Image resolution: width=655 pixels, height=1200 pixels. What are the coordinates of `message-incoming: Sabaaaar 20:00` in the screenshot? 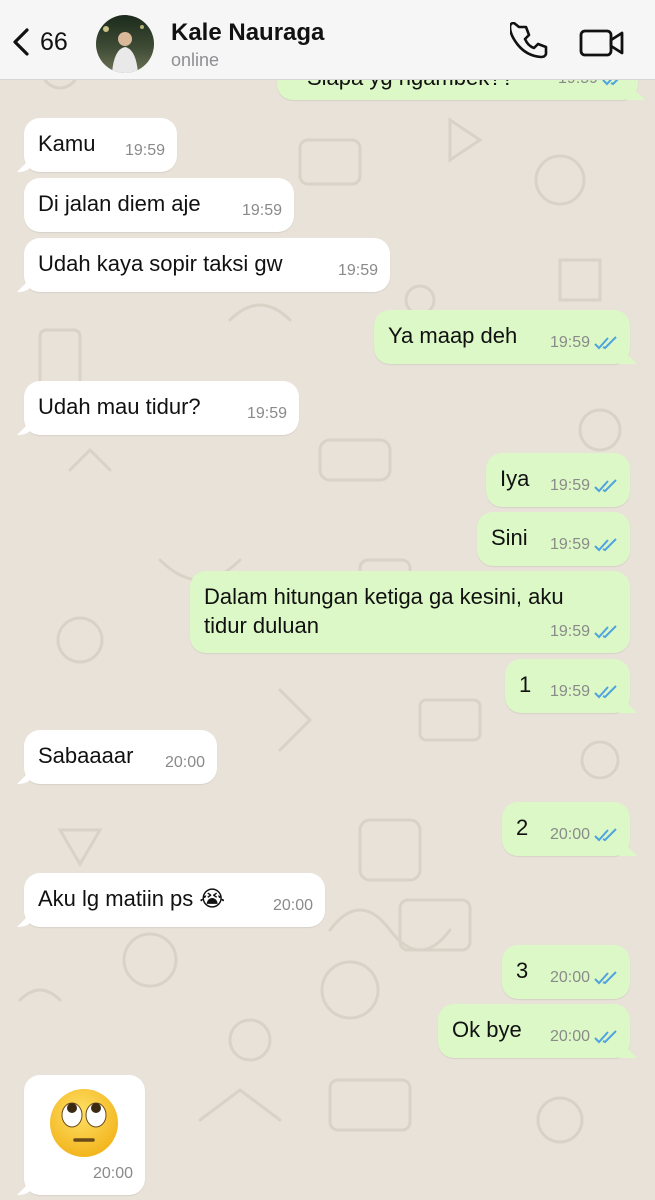 It's located at (120, 757).